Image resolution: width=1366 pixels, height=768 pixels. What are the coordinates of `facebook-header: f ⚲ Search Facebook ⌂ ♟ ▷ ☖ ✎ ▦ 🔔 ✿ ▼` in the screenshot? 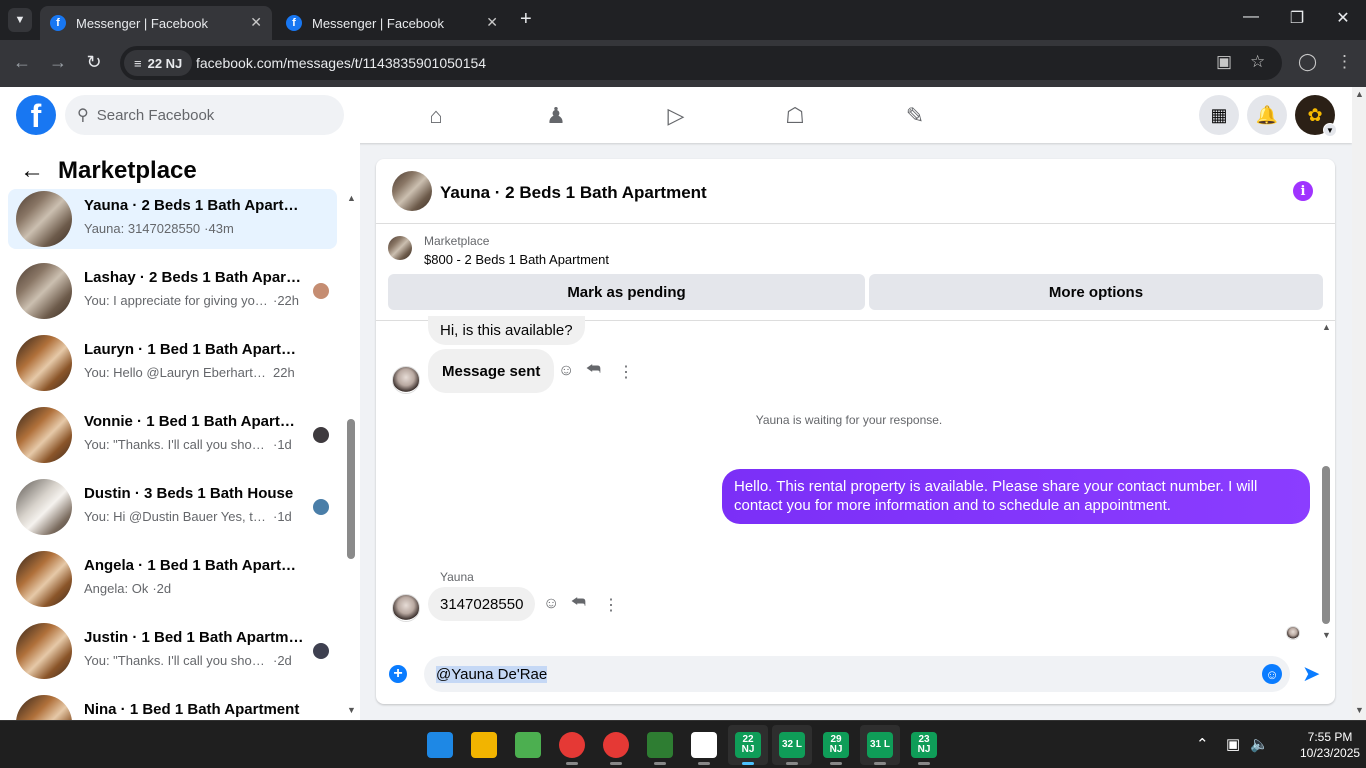 It's located at (676, 115).